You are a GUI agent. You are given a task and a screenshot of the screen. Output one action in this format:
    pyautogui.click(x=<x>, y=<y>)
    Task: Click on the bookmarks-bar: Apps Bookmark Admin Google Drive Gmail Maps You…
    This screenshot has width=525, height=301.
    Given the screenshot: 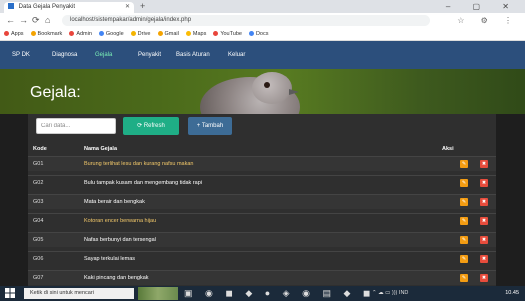 What is the action you would take?
    pyautogui.click(x=262, y=34)
    